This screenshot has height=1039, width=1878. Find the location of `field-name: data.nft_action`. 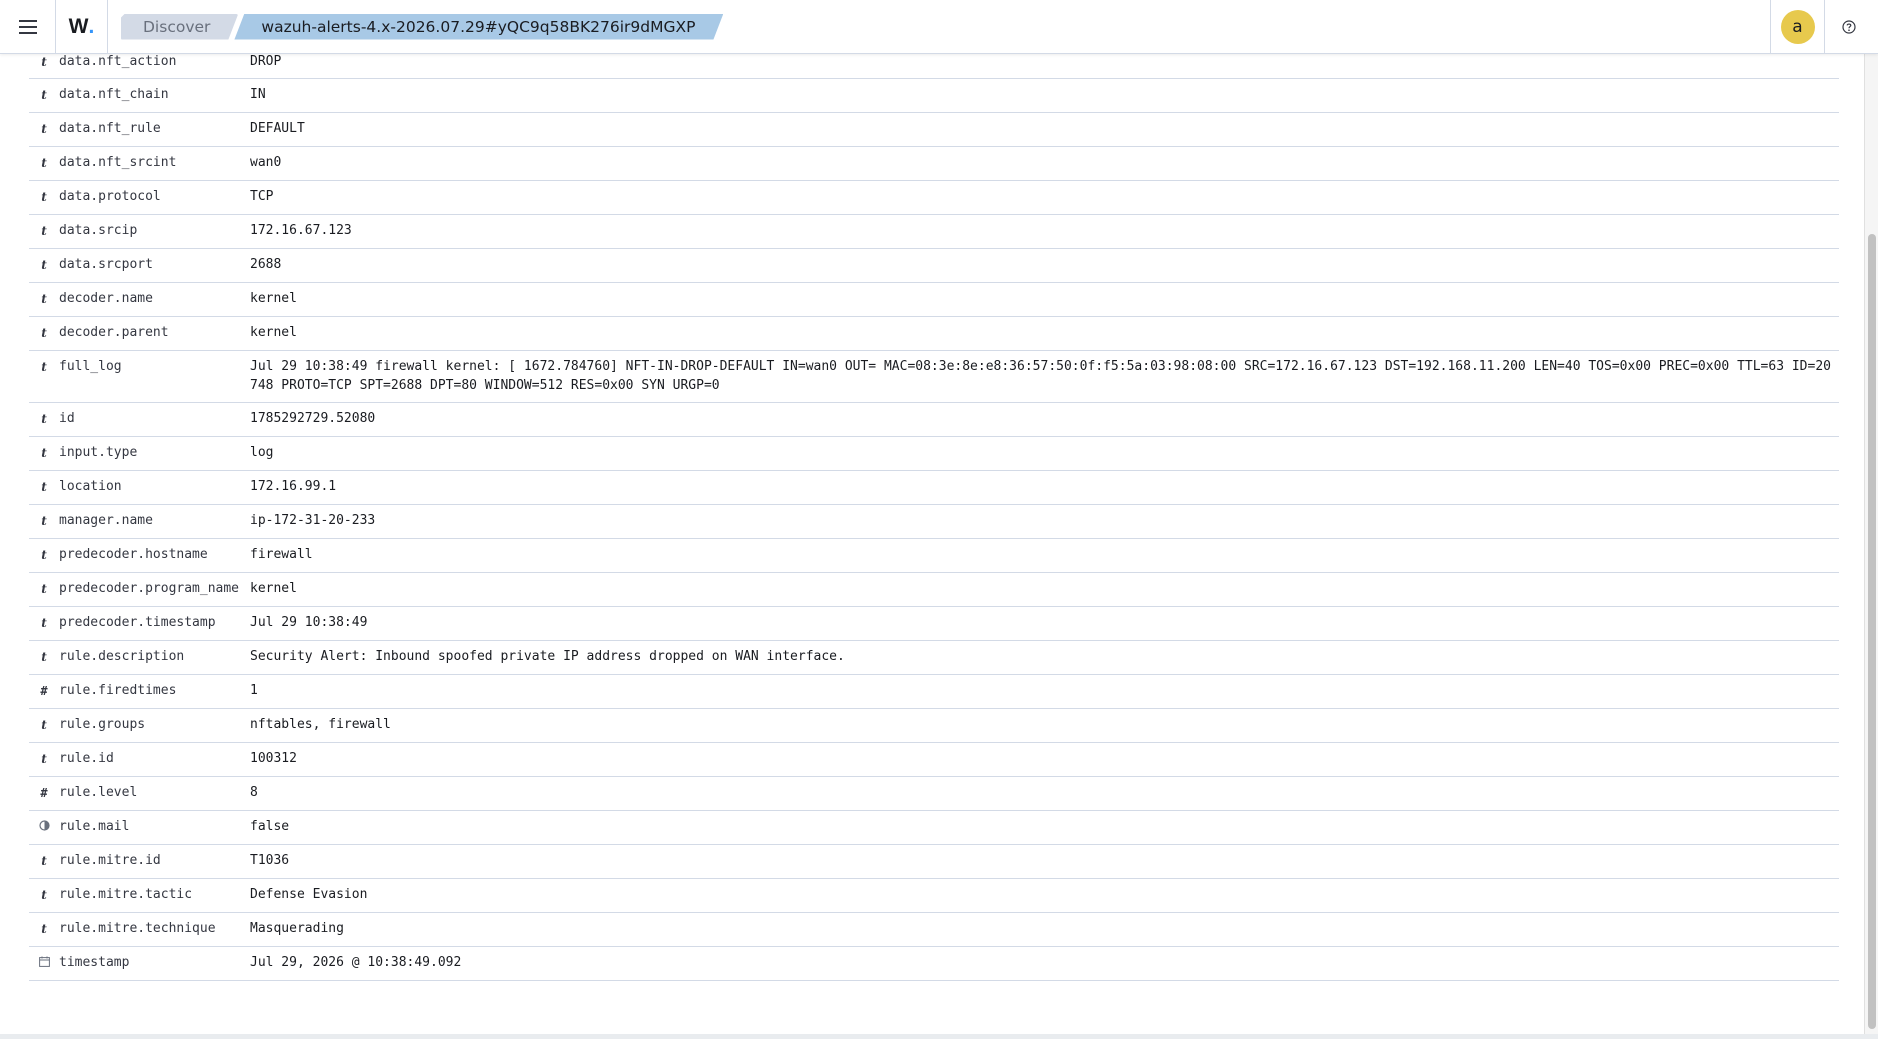

field-name: data.nft_action is located at coordinates (118, 61).